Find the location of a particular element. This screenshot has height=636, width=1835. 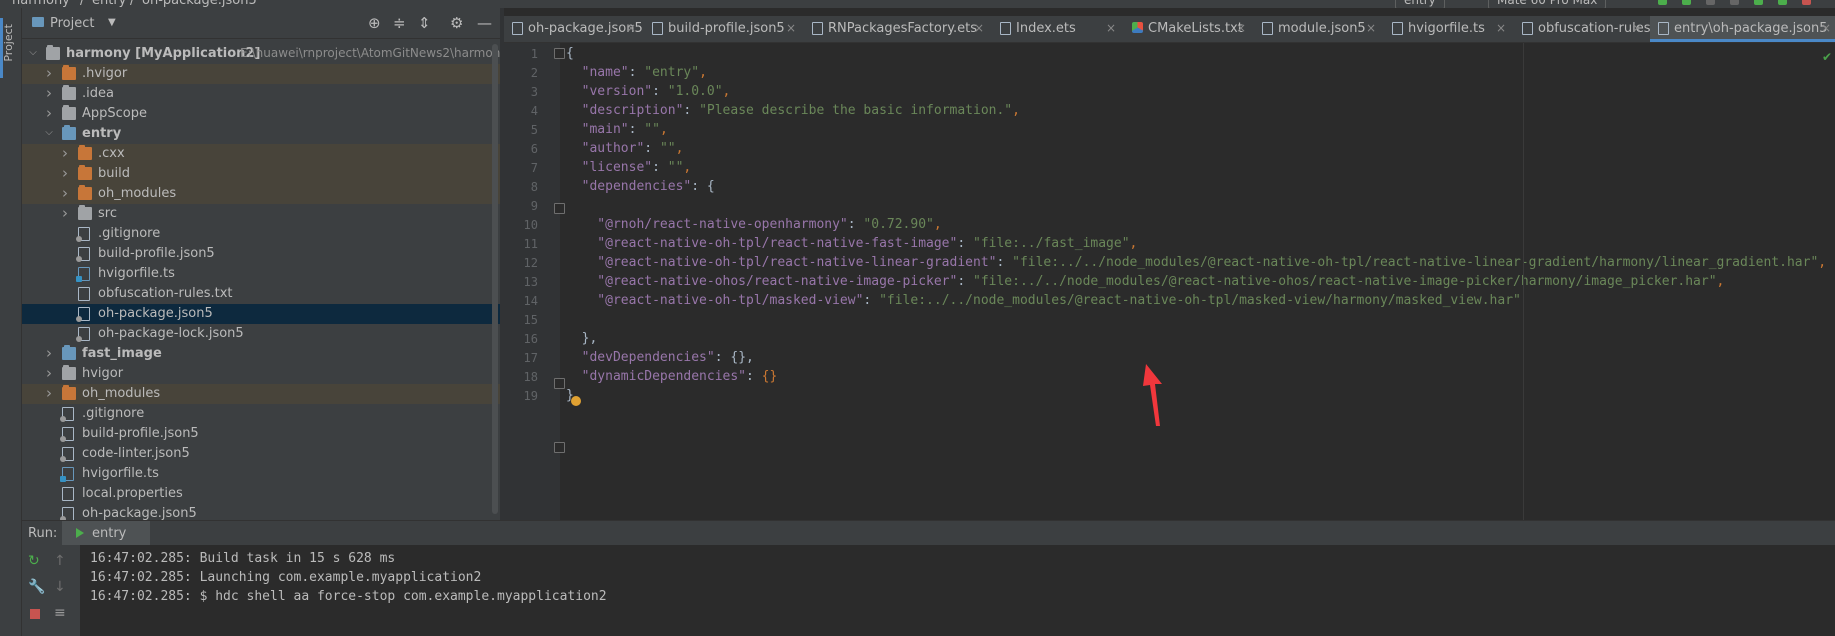

editor-tab: RNPackagesFactory.ets × is located at coordinates (896, 29).